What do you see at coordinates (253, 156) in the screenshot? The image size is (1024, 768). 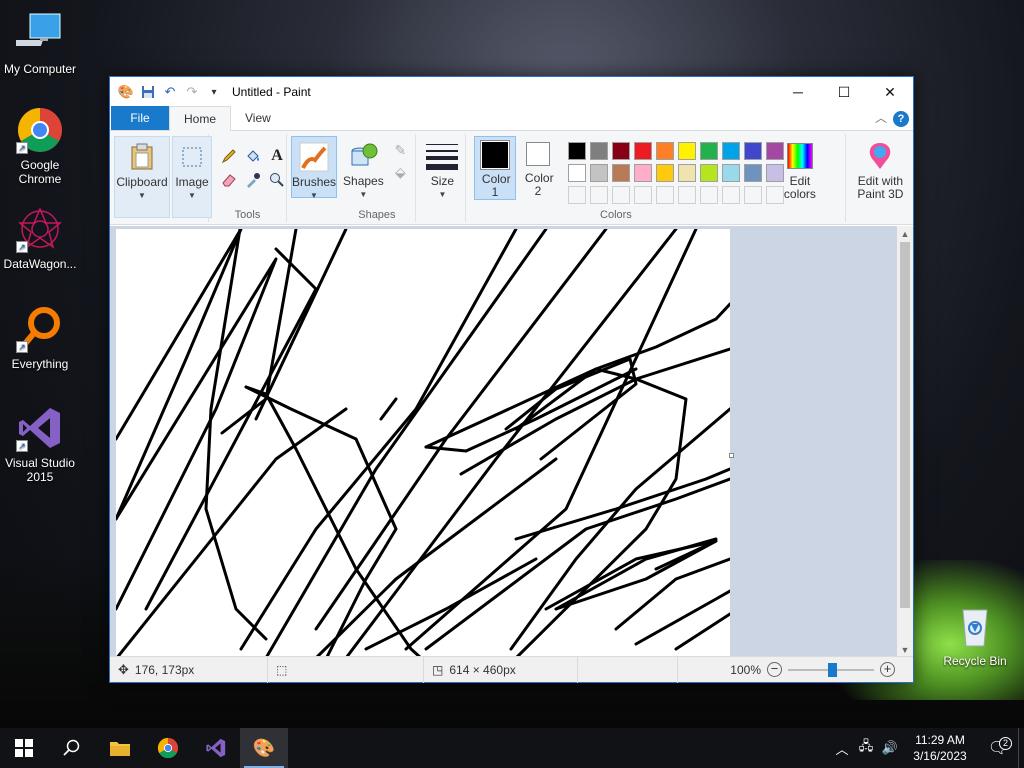 I see `fill-bucket-icon` at bounding box center [253, 156].